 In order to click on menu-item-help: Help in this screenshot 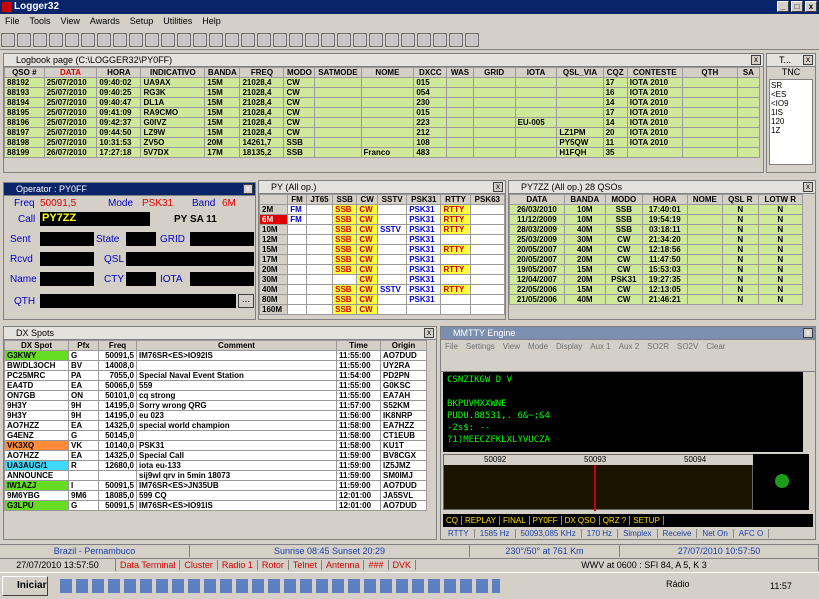, I will do `click(211, 21)`.